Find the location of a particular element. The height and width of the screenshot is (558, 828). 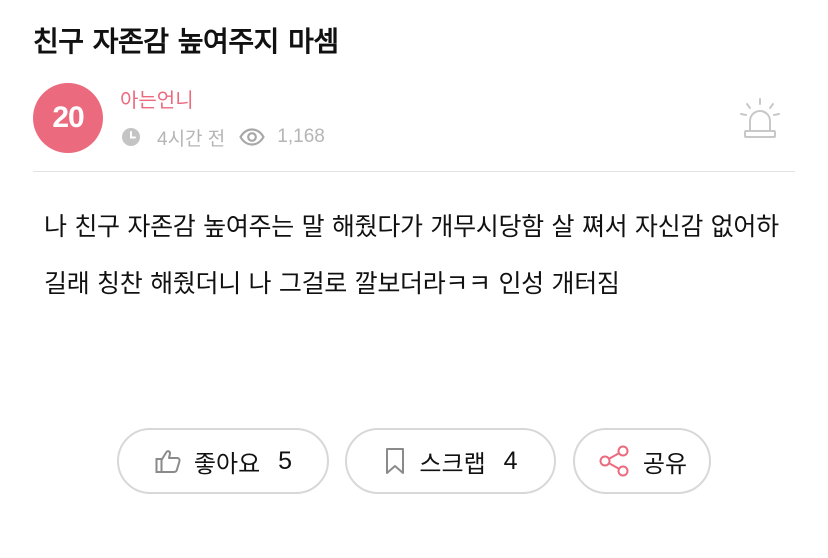

siren-icon is located at coordinates (760, 121).